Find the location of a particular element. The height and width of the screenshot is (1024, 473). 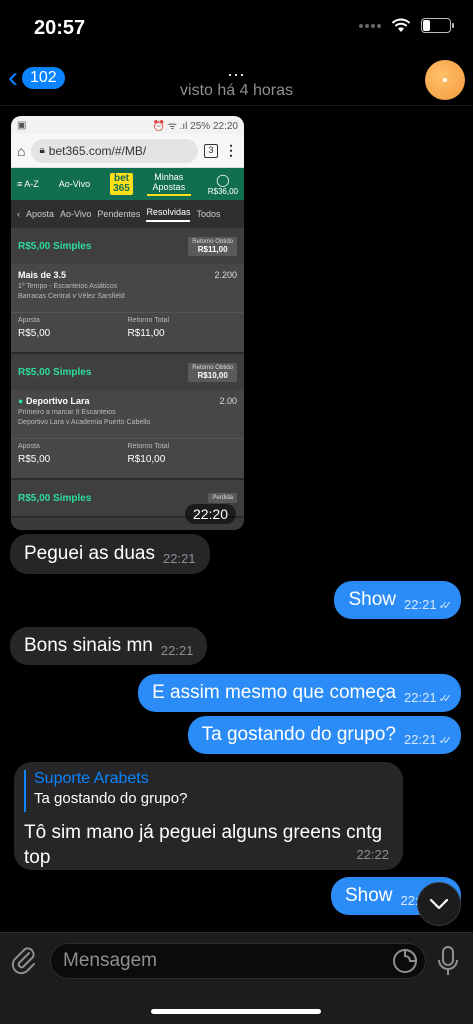

outgoing-message: Show 22:21 ✓✓ is located at coordinates (397, 600).